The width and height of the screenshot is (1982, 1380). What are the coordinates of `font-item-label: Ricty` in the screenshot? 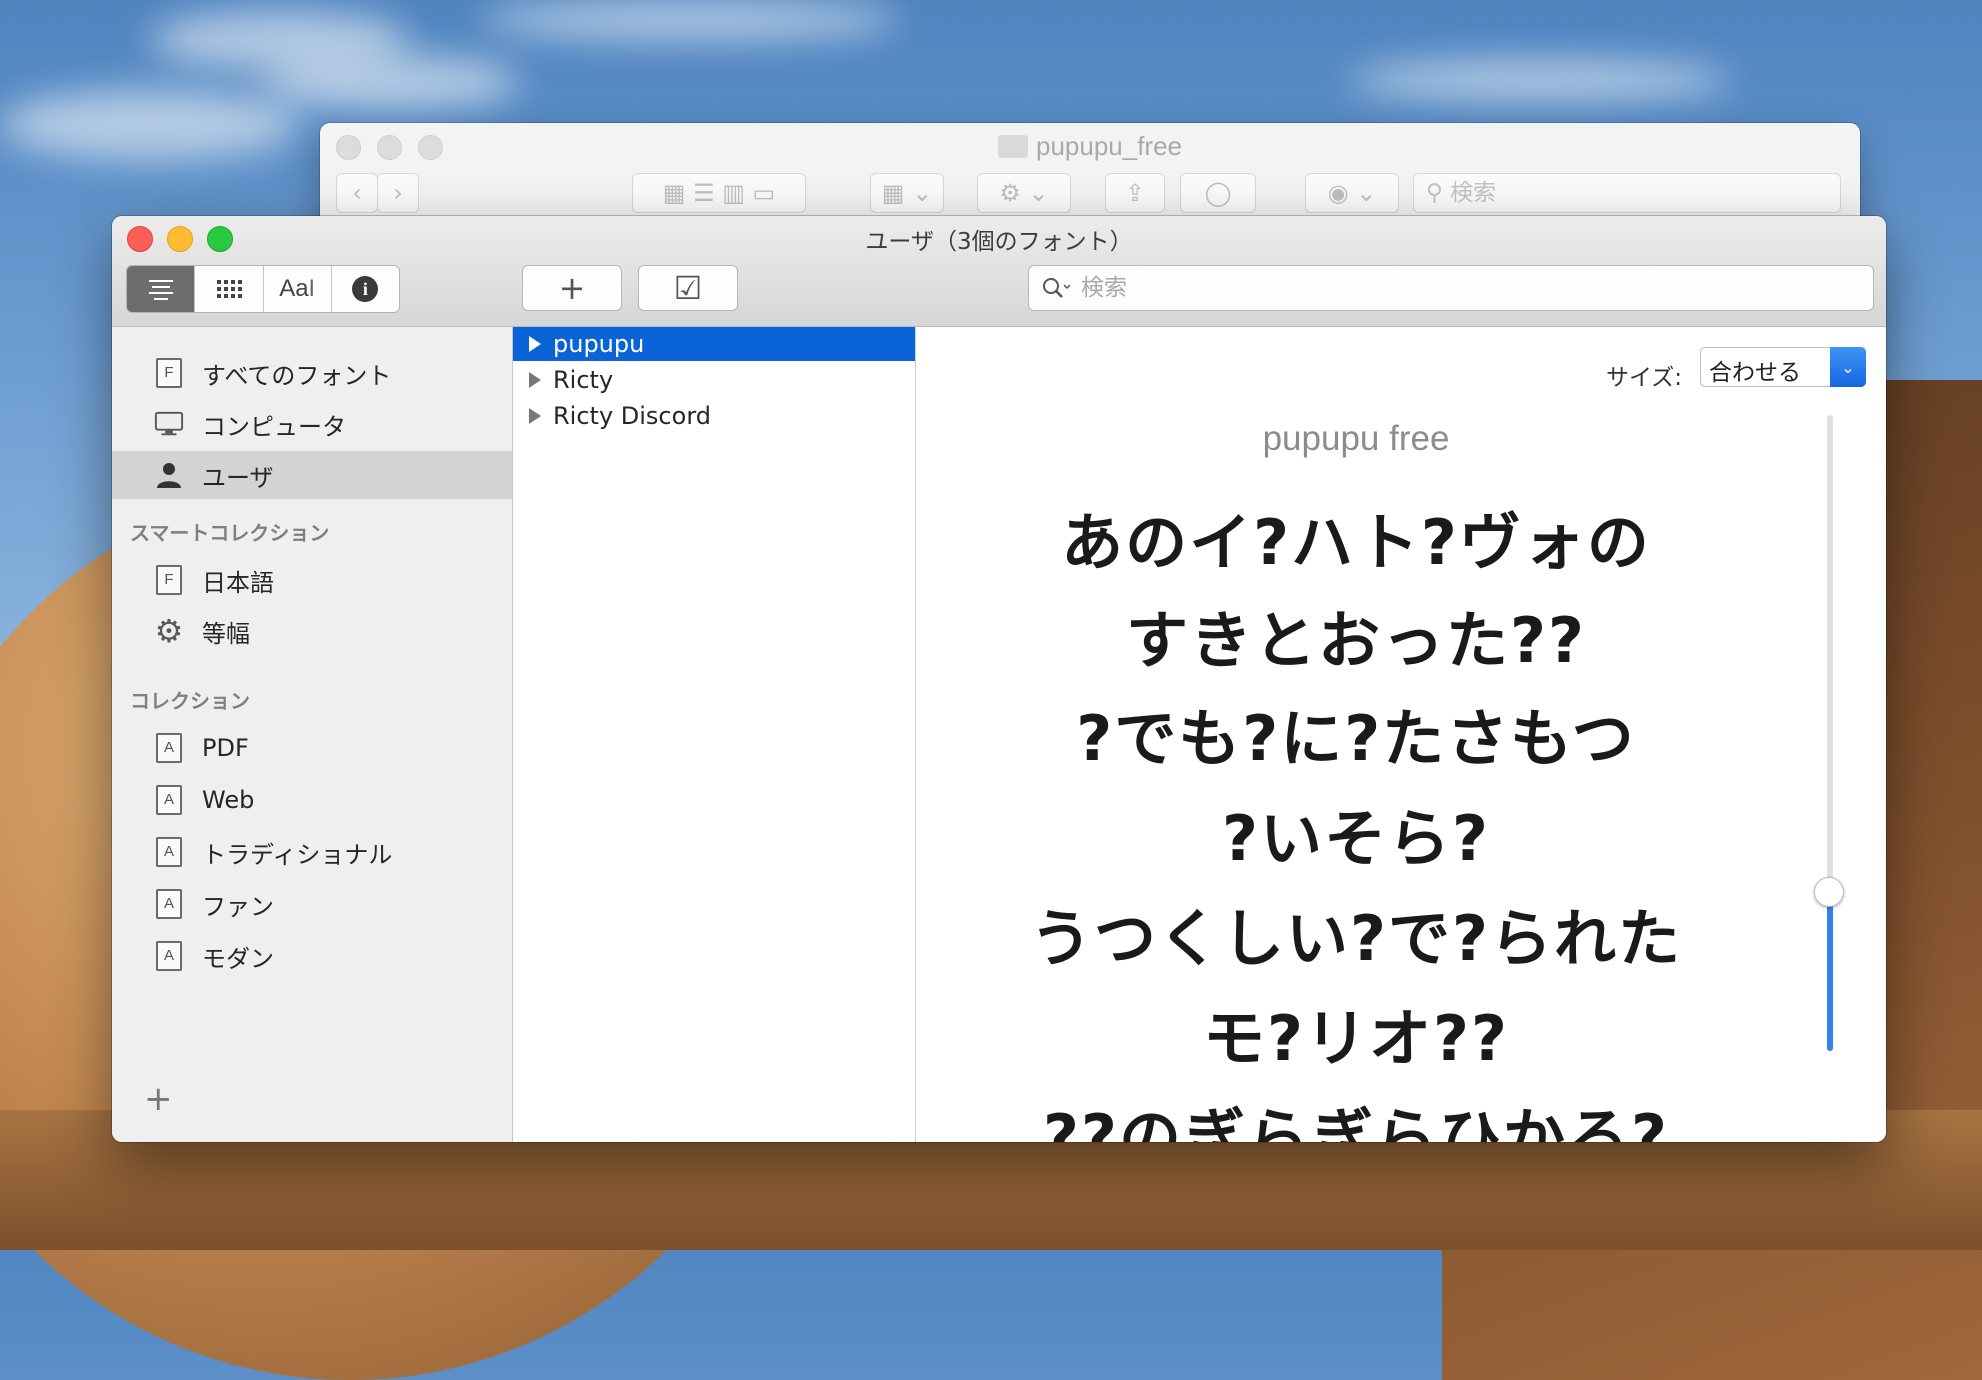 It's located at (583, 380).